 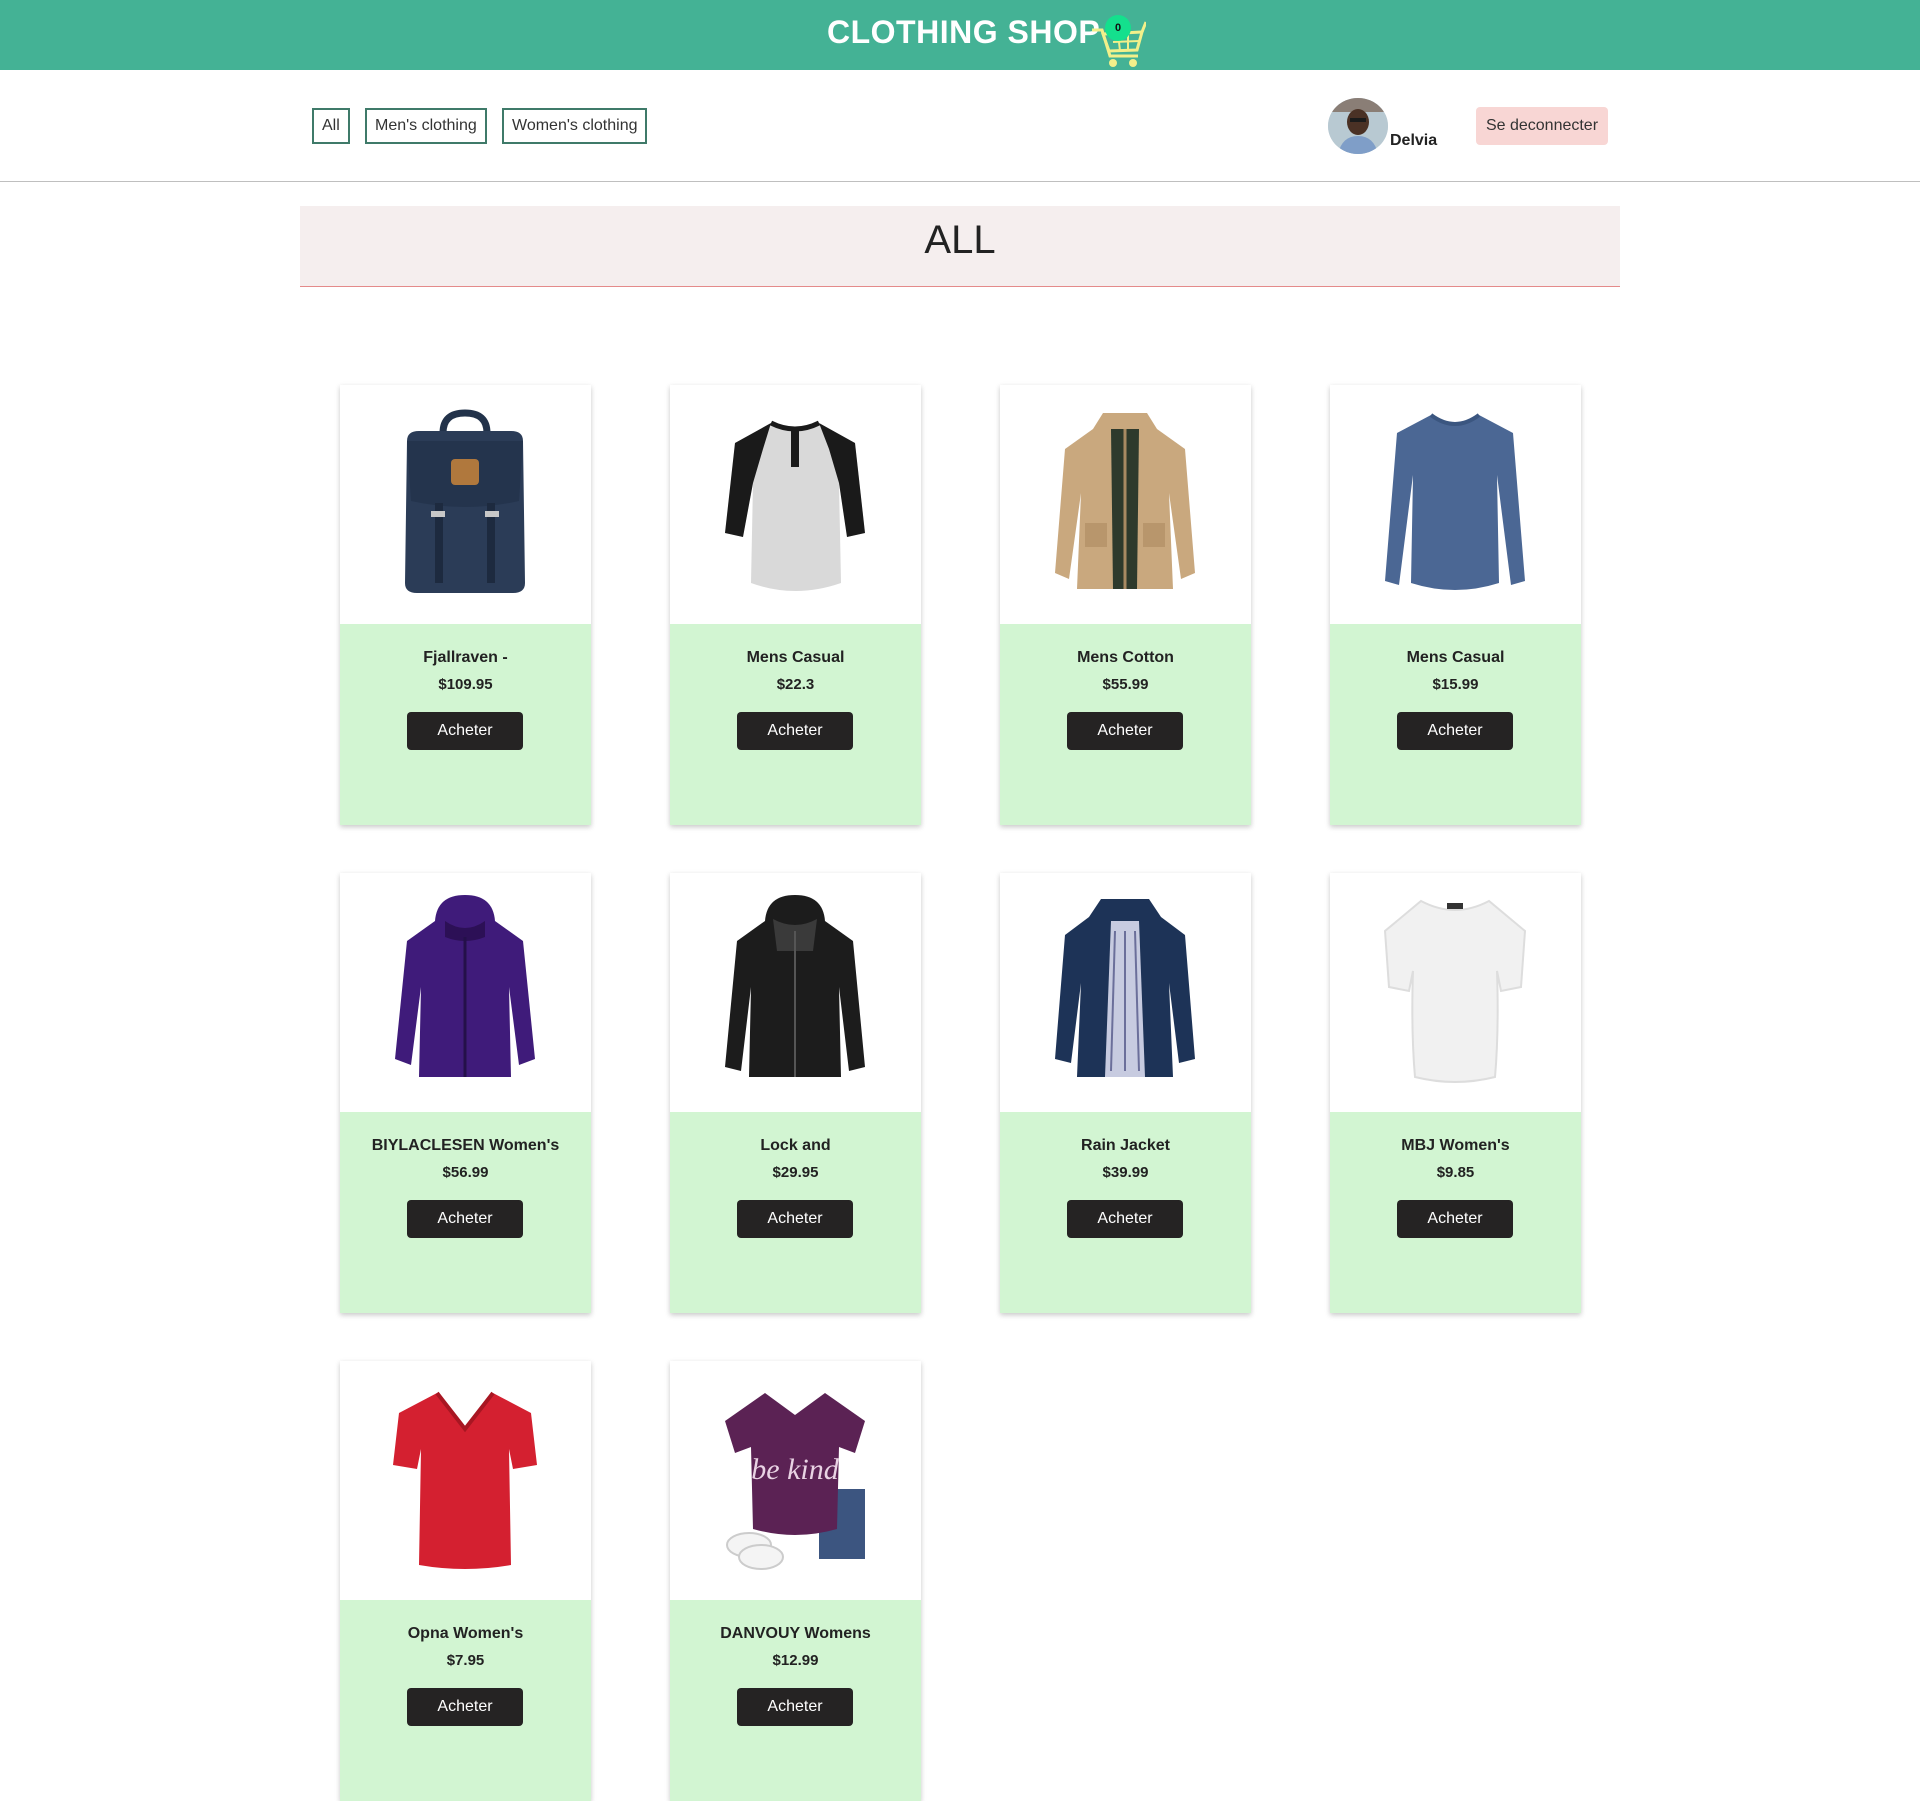 What do you see at coordinates (795, 684) in the screenshot?
I see `product-price: $22.3` at bounding box center [795, 684].